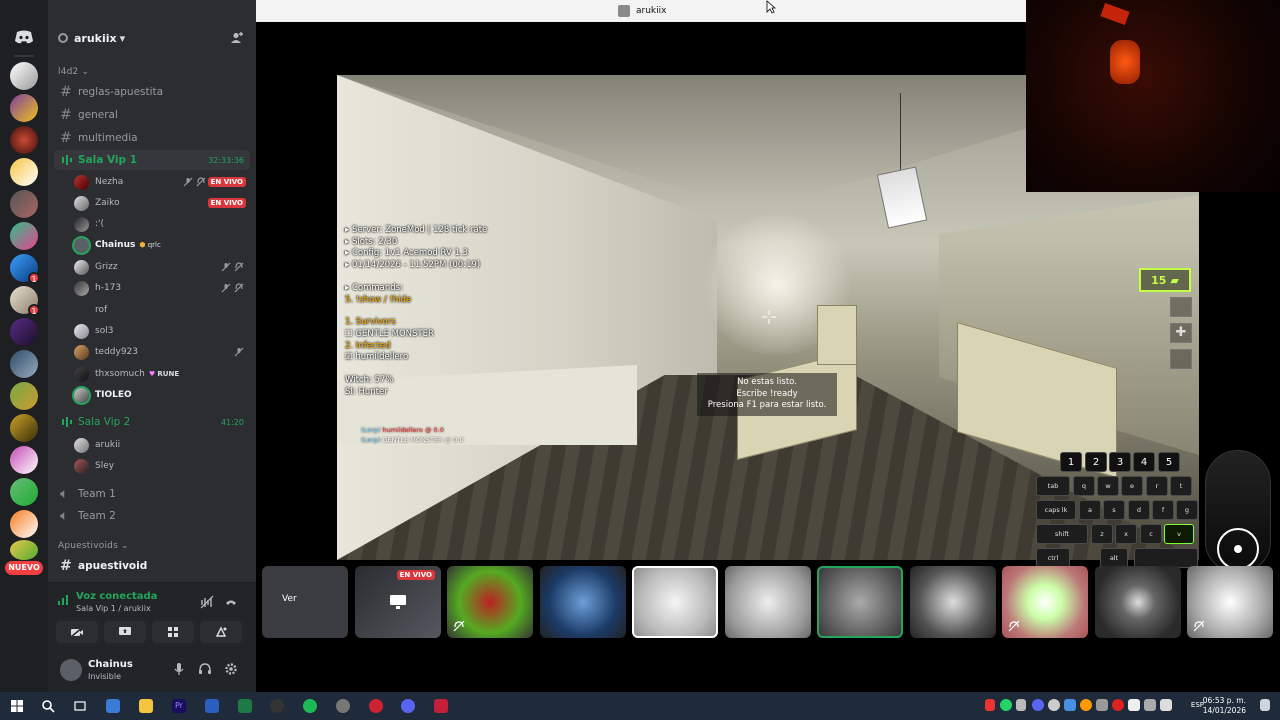 The image size is (1280, 720). Describe the element at coordinates (376, 706) in the screenshot. I see `opera-icon` at that location.